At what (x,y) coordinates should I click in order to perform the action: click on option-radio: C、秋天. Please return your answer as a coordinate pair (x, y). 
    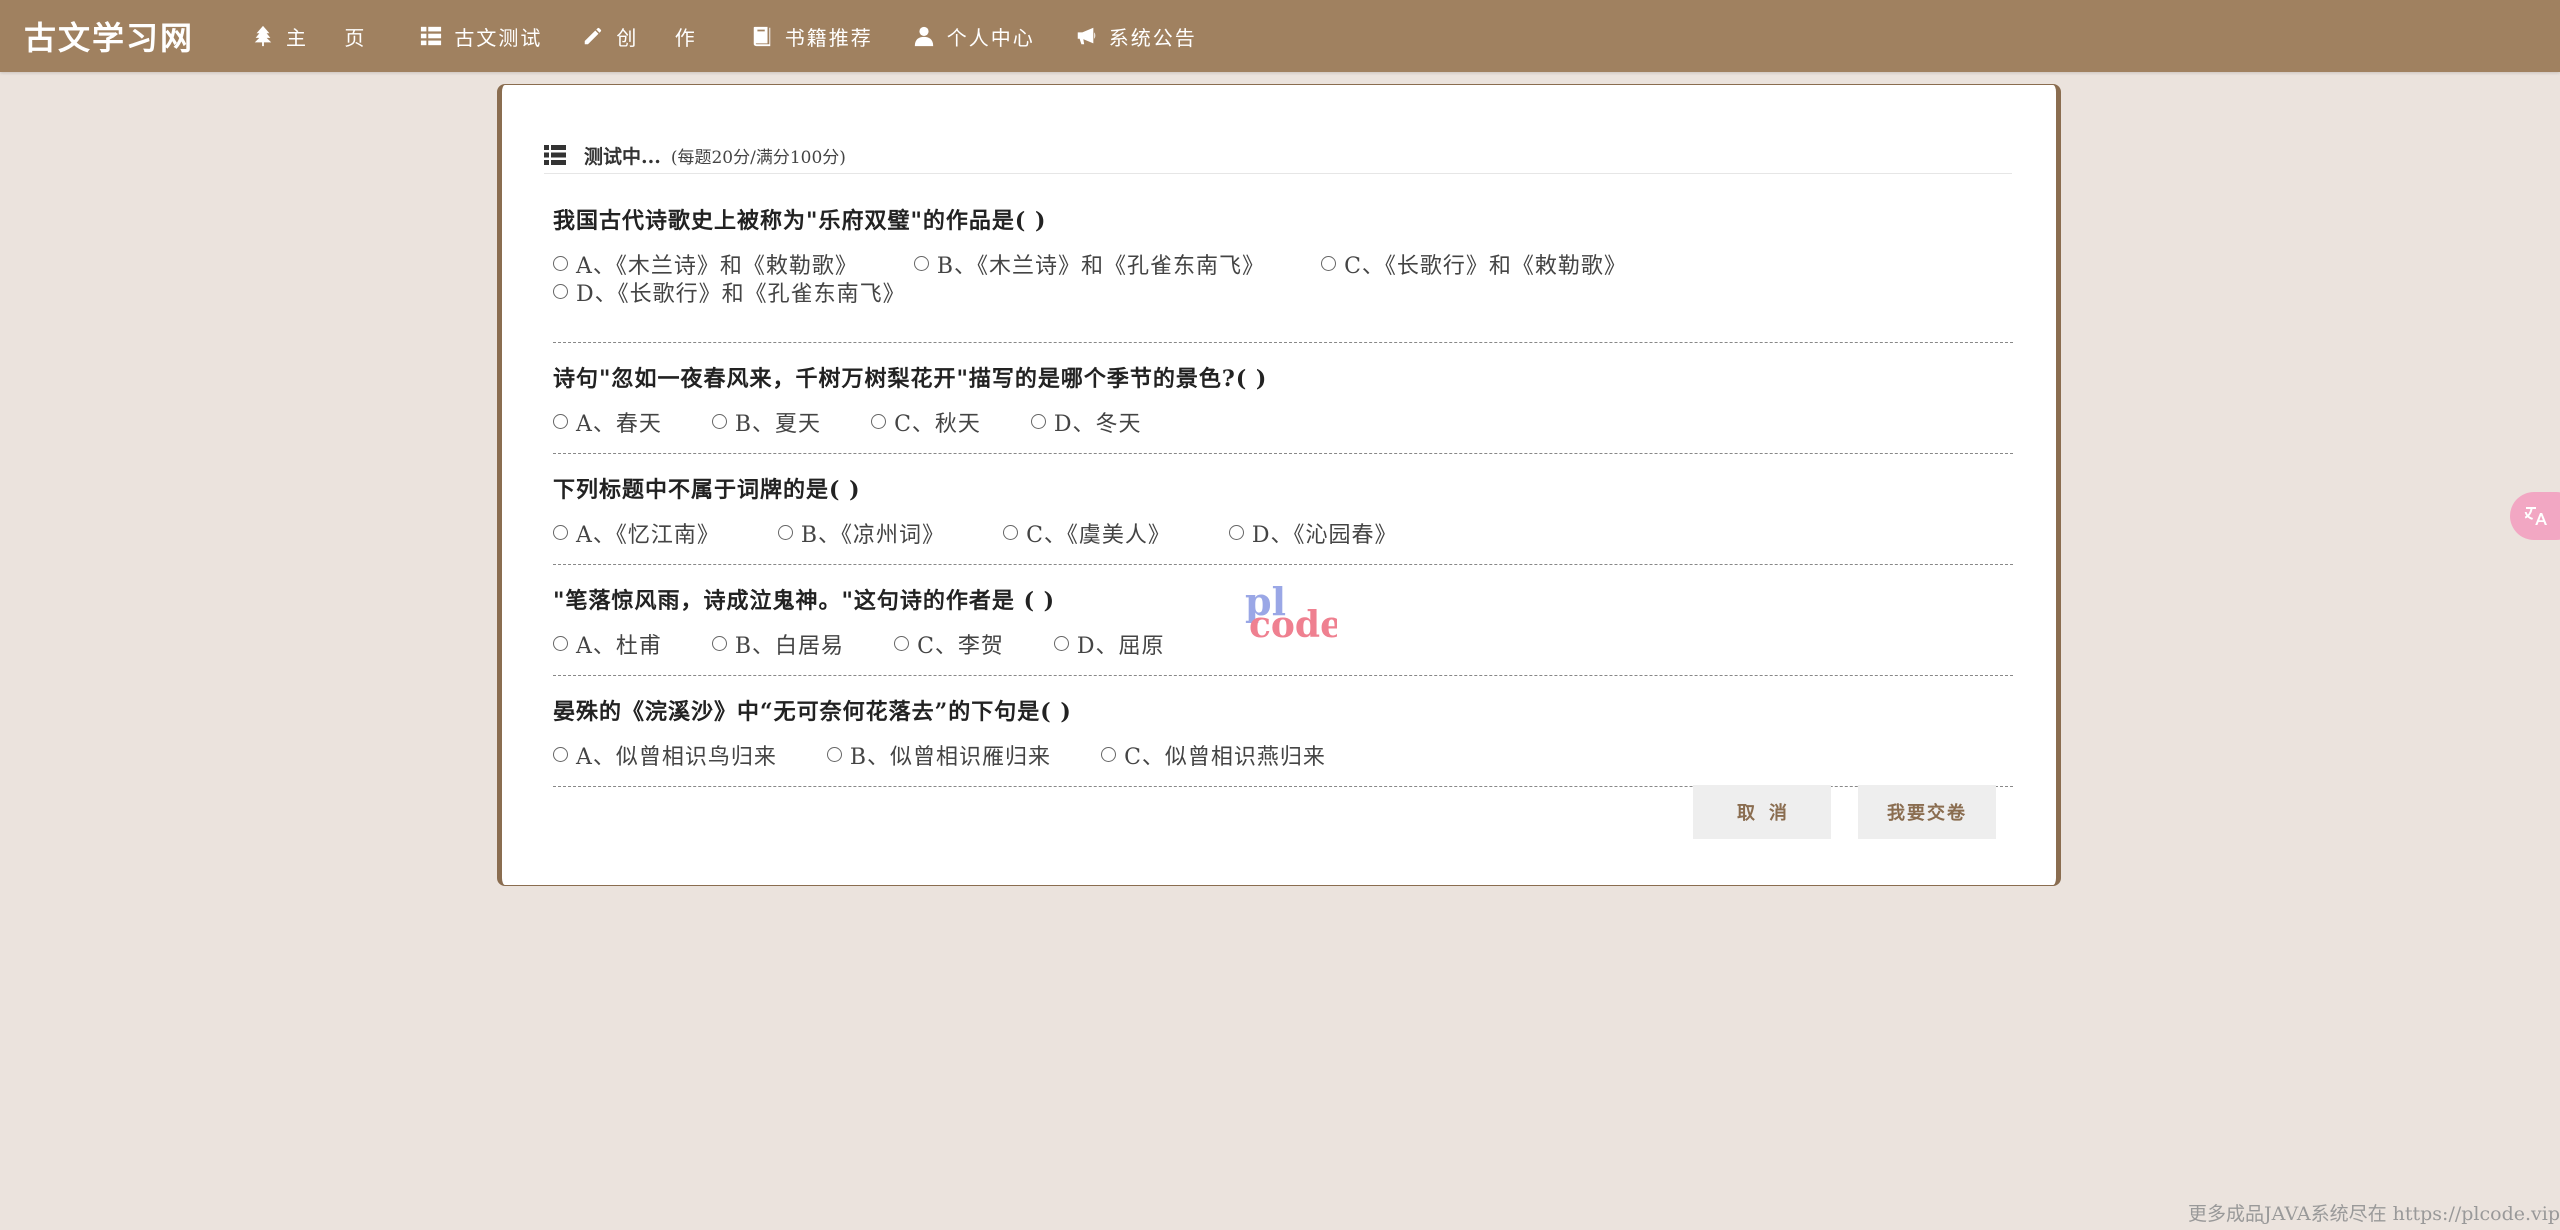
    Looking at the image, I should click on (926, 425).